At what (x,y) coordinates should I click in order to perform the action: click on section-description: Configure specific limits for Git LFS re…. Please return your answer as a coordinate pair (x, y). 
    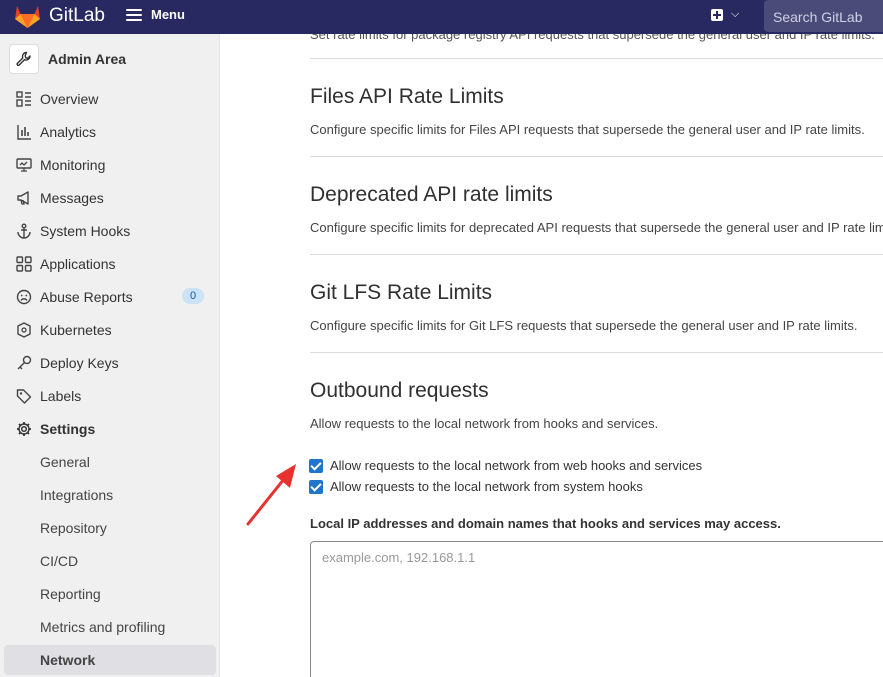
    Looking at the image, I should click on (584, 325).